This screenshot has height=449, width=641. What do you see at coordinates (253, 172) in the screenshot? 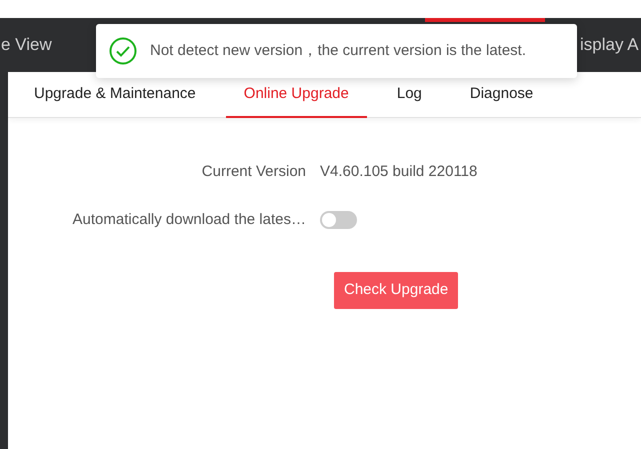
I see `field-label: Current Version` at bounding box center [253, 172].